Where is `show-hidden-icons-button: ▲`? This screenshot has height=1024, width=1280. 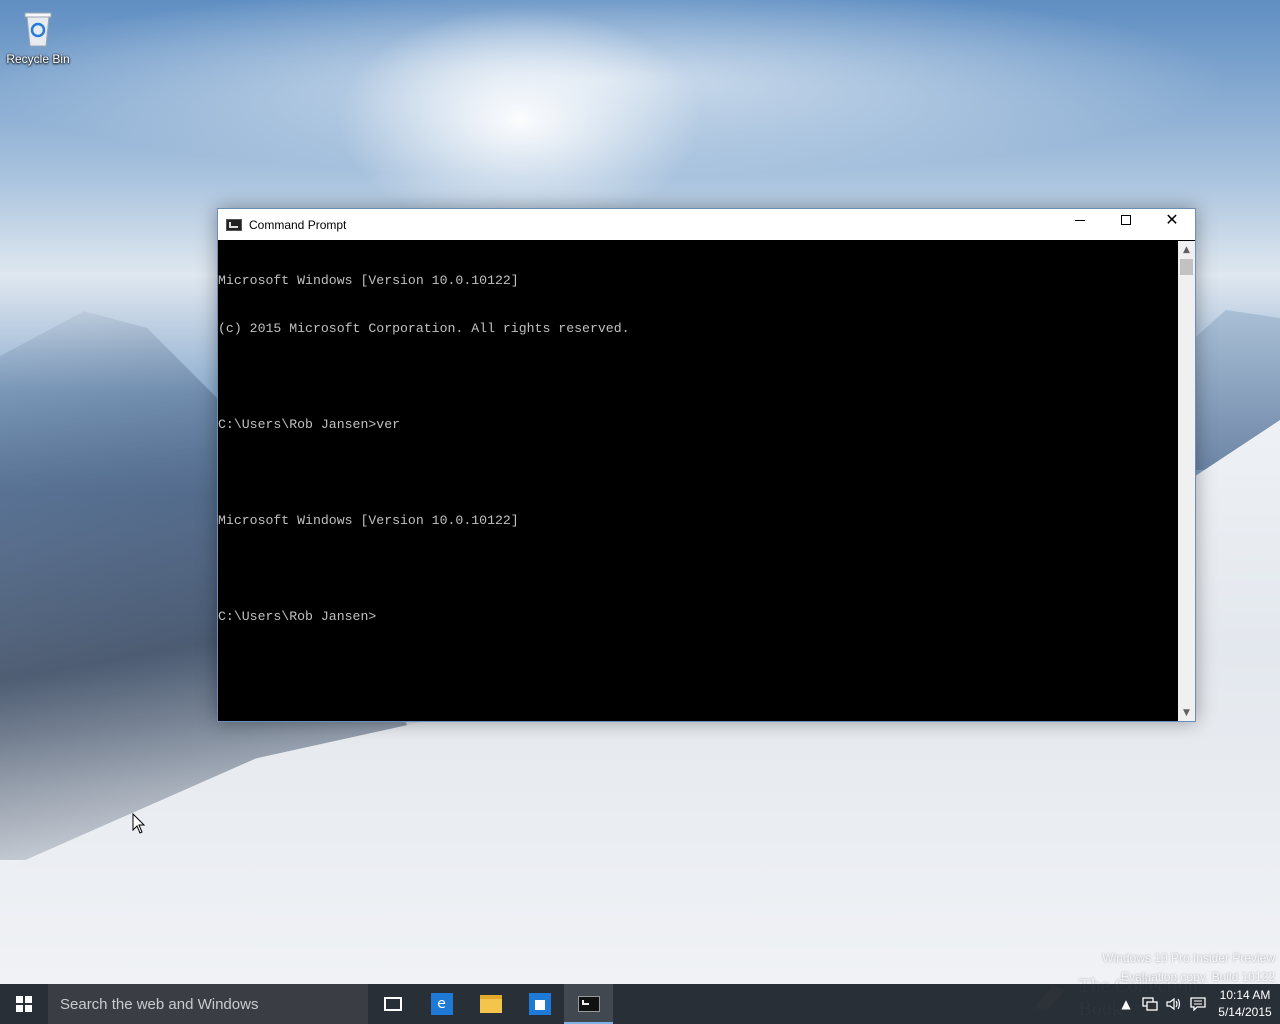
show-hidden-icons-button: ▲ is located at coordinates (1126, 1004).